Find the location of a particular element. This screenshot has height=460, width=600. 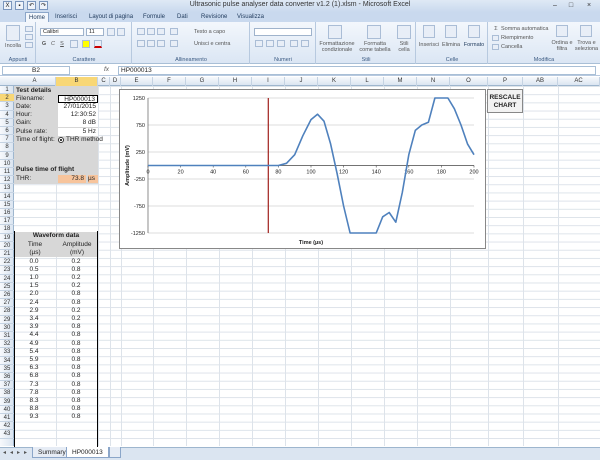

waveform-time: 2.9 is located at coordinates (34, 311).